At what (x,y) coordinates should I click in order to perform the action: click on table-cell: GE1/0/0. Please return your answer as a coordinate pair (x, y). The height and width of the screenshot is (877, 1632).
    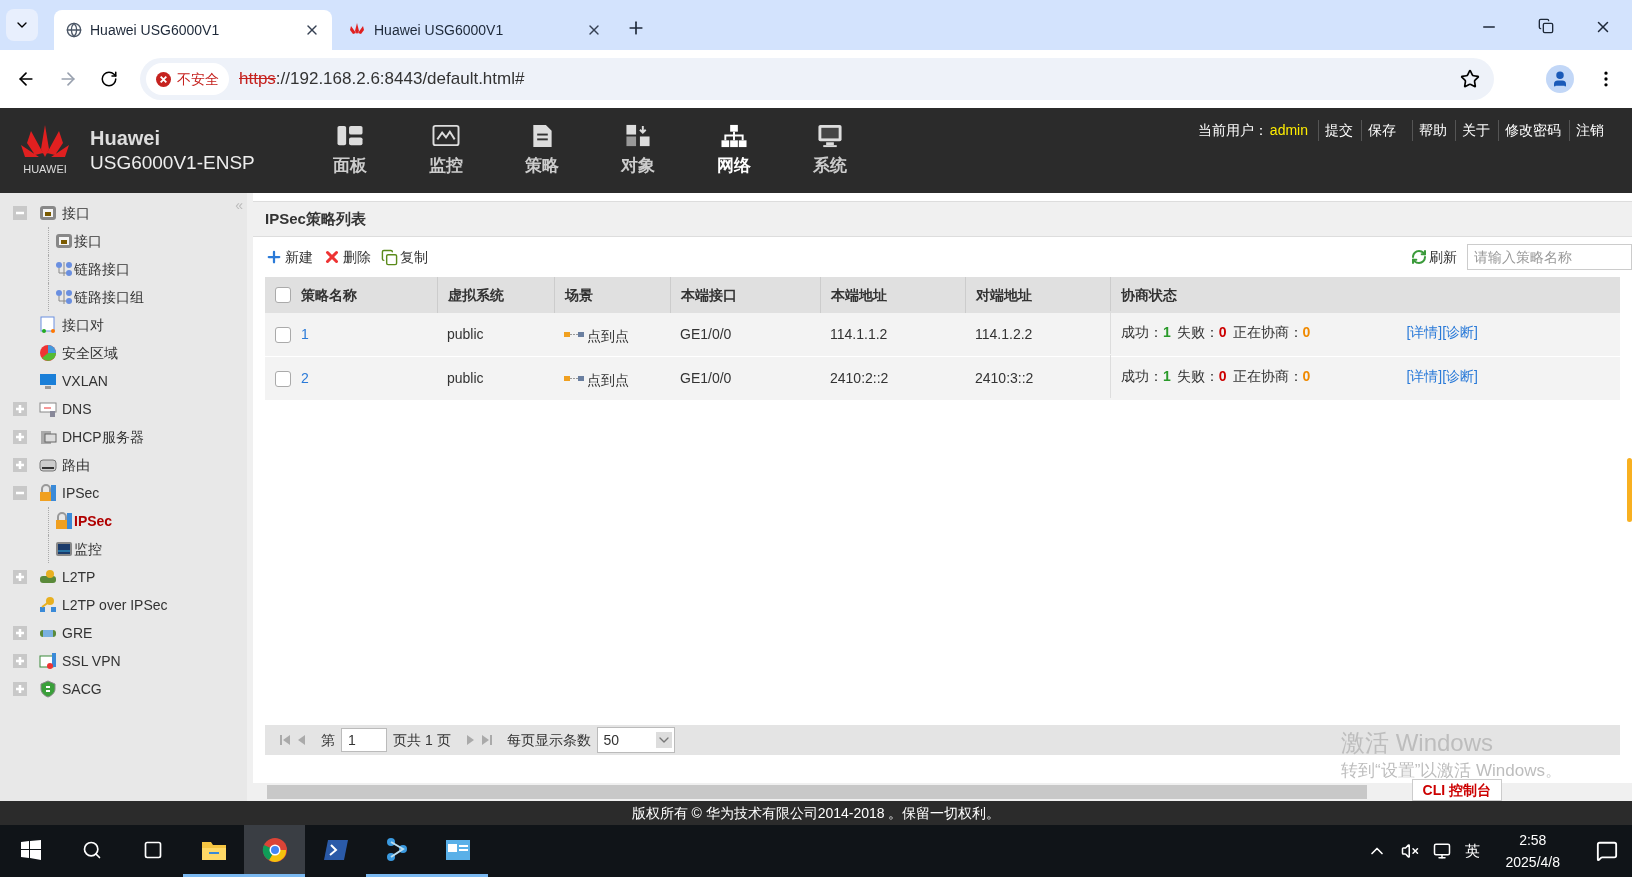
    Looking at the image, I should click on (706, 378).